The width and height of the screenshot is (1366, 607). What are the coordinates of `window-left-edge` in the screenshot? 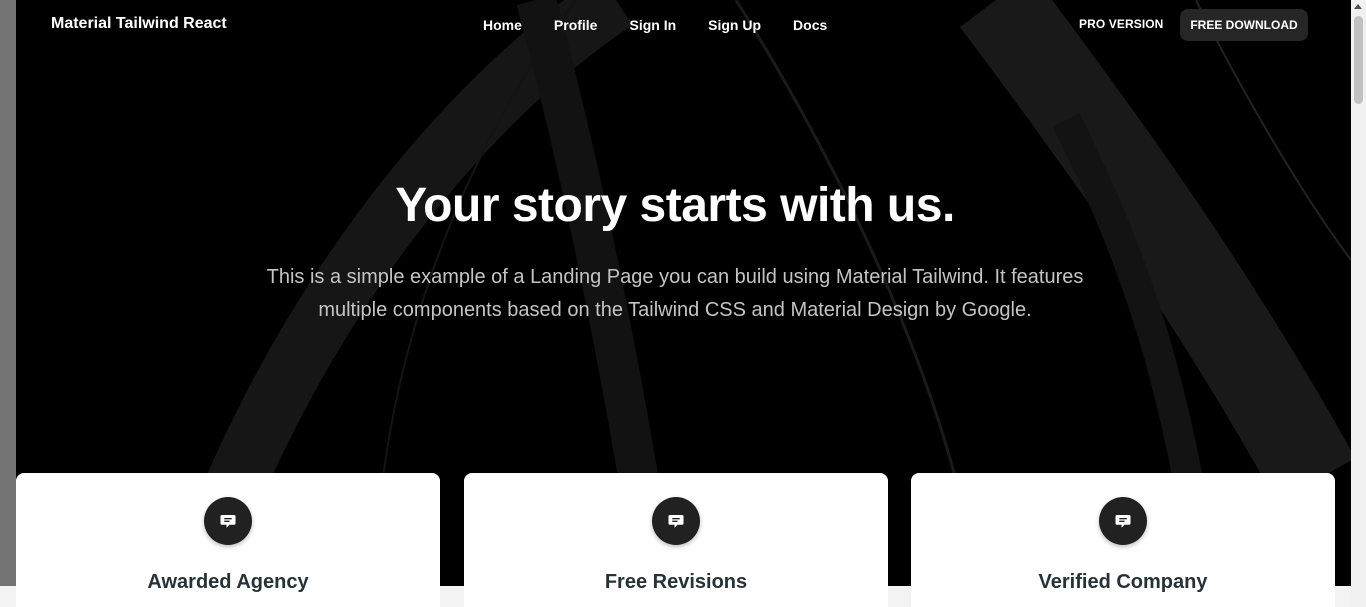 It's located at (8, 293).